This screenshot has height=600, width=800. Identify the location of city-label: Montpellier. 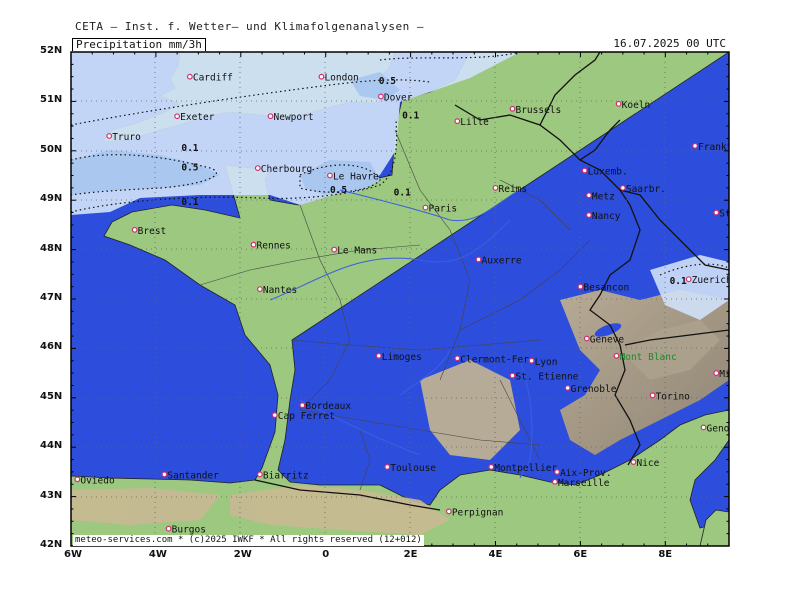
(525, 468).